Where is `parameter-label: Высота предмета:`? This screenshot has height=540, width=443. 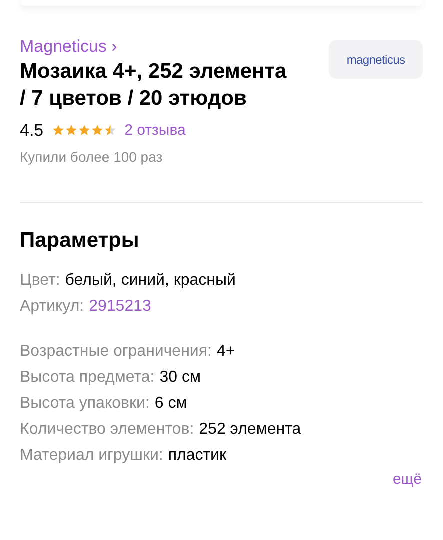 parameter-label: Высота предмета: is located at coordinates (87, 378).